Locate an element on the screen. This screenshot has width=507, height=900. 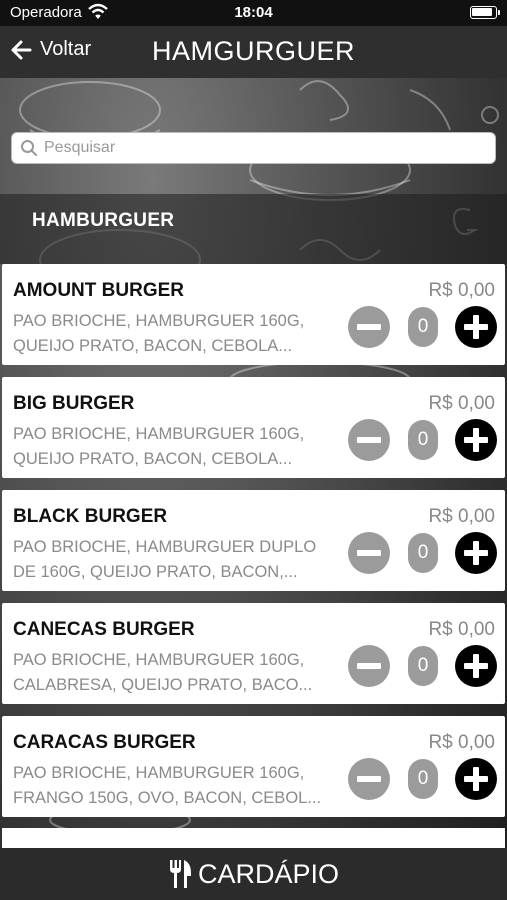
search-box is located at coordinates (253, 148).